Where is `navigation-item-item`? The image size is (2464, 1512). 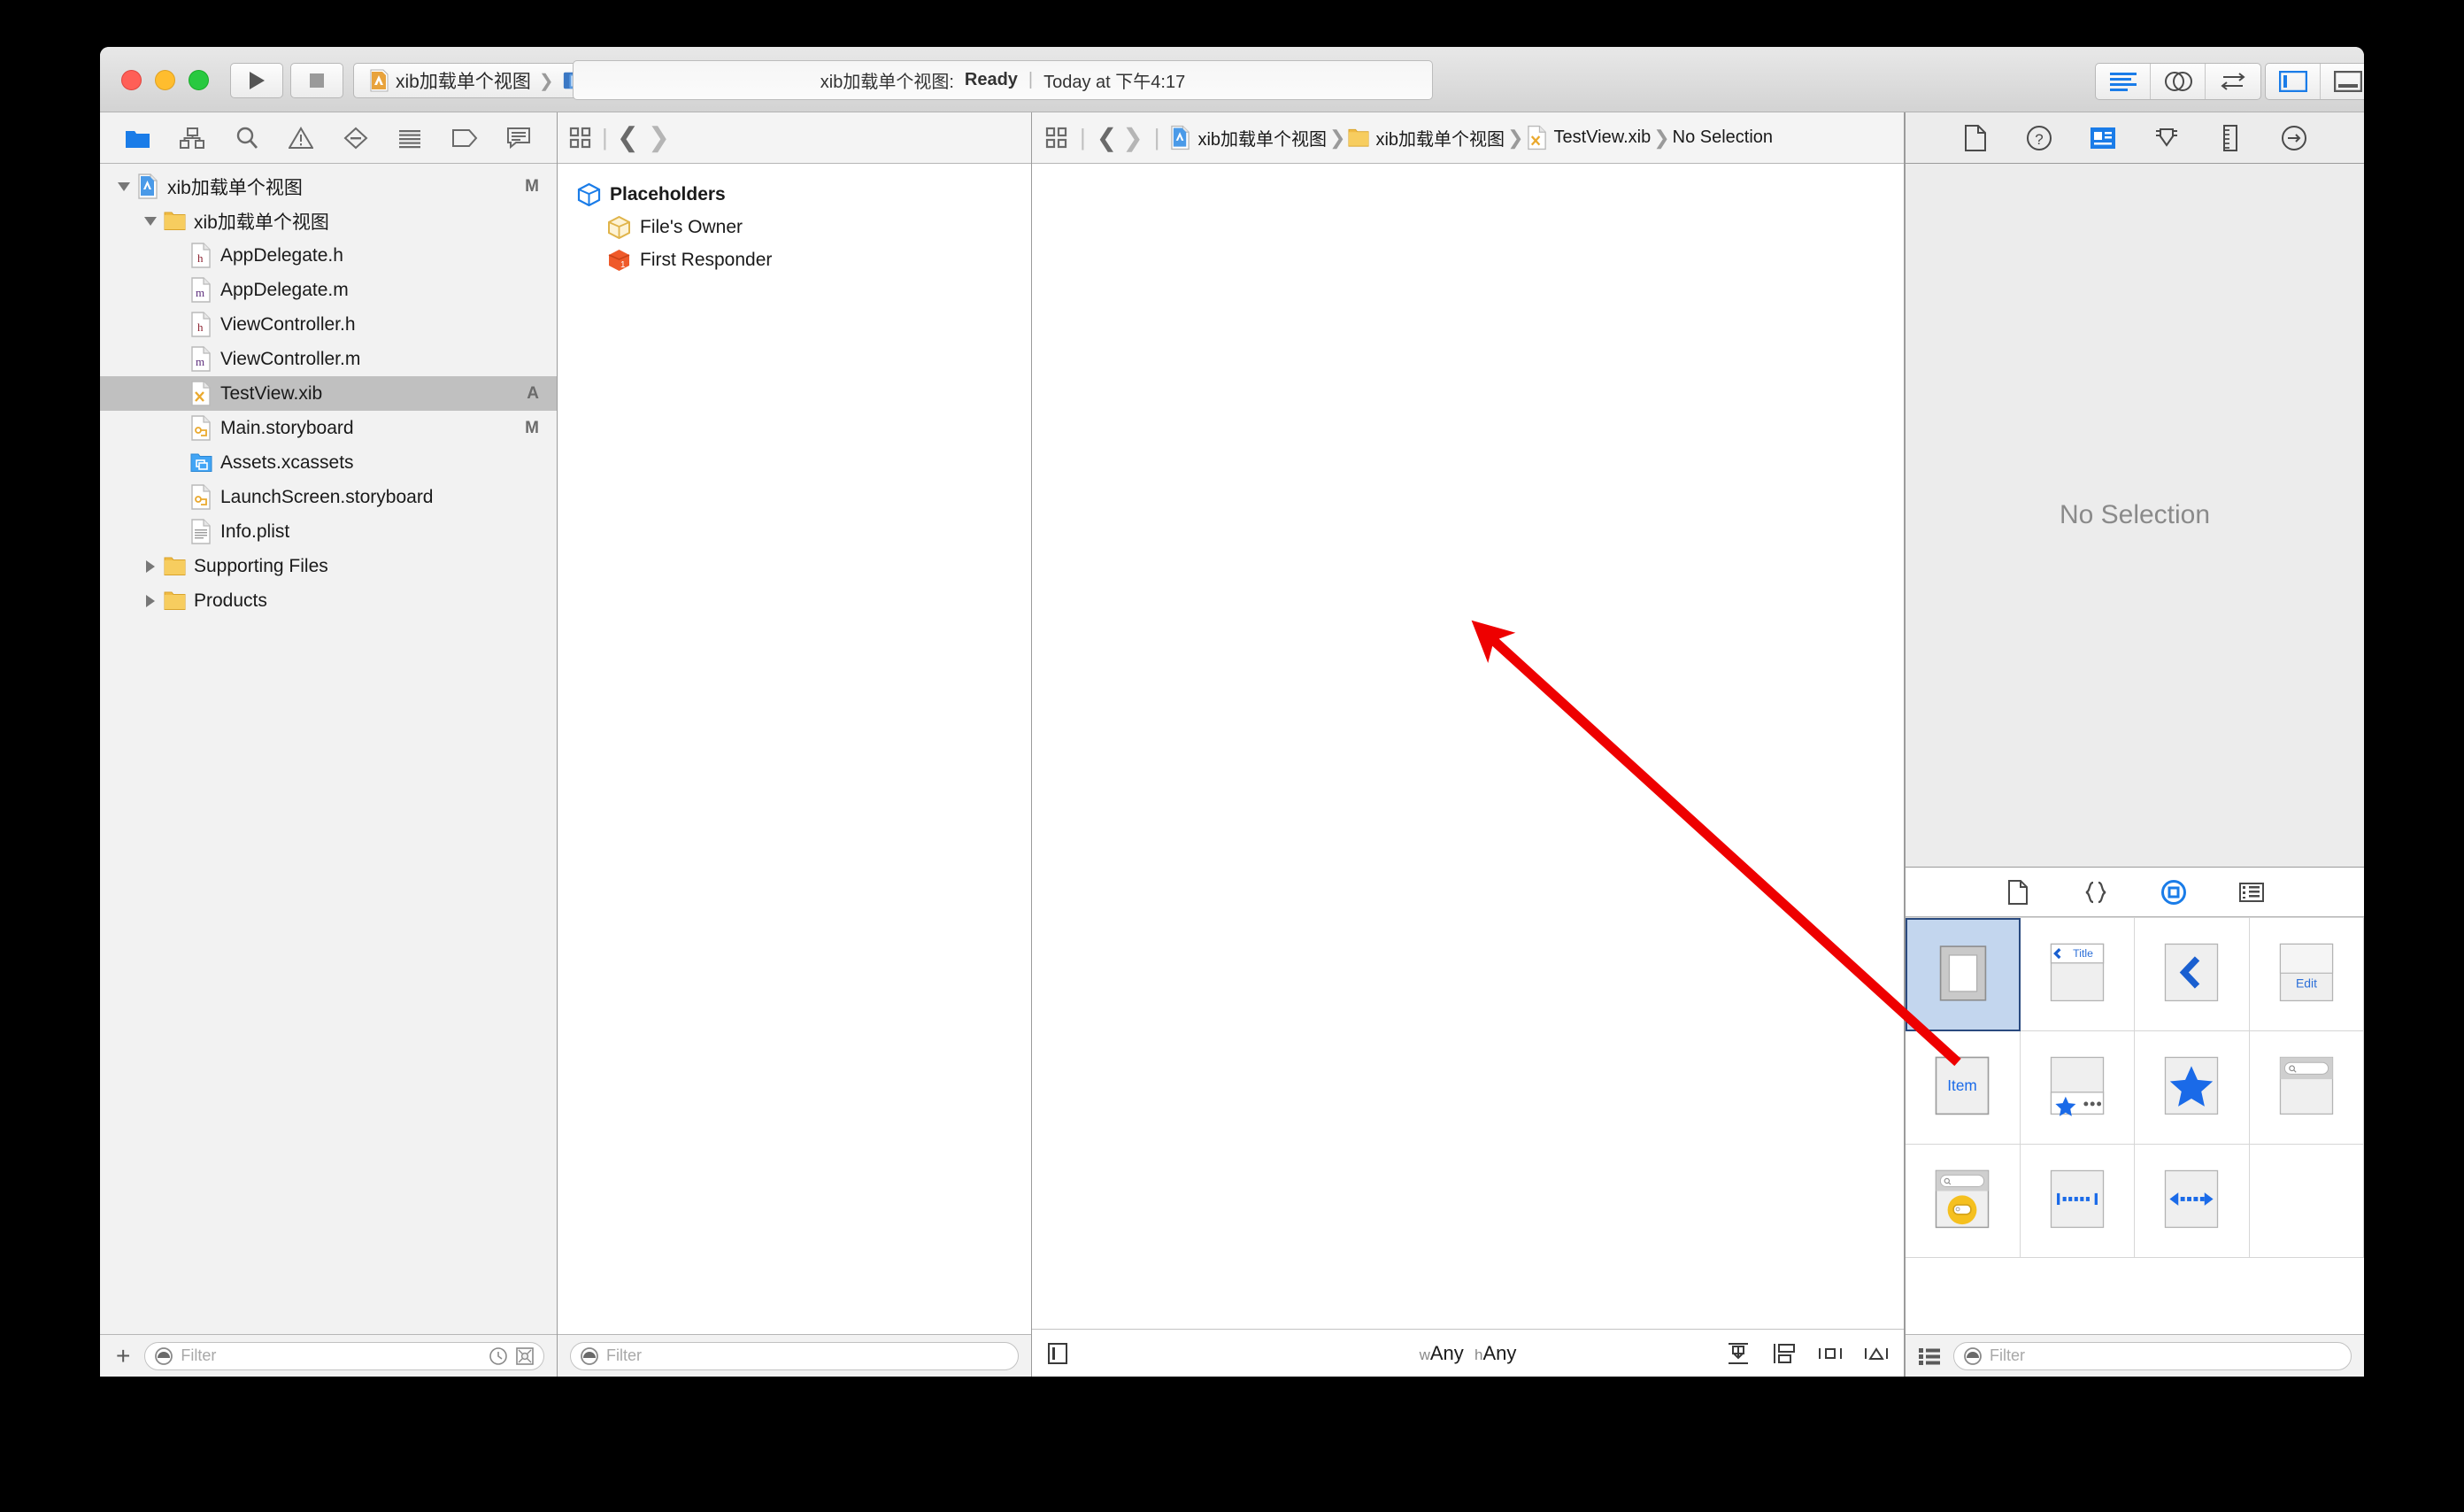 navigation-item-item is located at coordinates (2192, 974).